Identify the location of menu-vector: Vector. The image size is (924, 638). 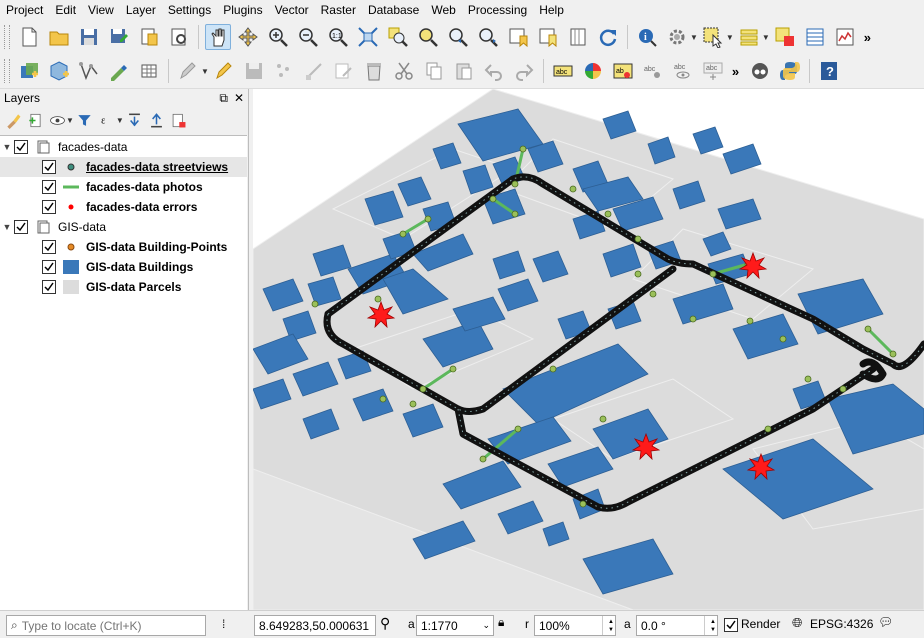
(292, 10).